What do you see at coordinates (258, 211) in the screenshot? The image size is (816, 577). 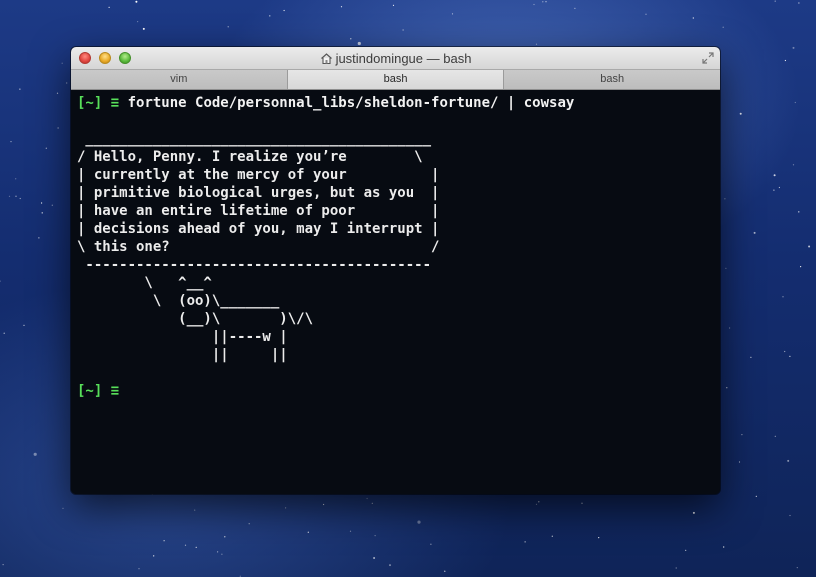 I see `output-line: | have an entire lifetime of poor |` at bounding box center [258, 211].